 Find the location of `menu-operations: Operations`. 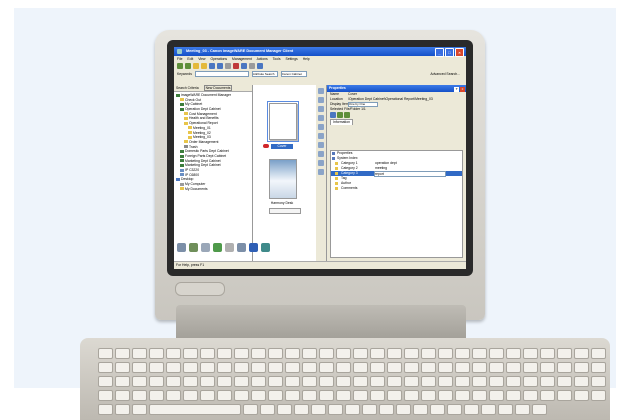

menu-operations: Operations is located at coordinates (218, 59).